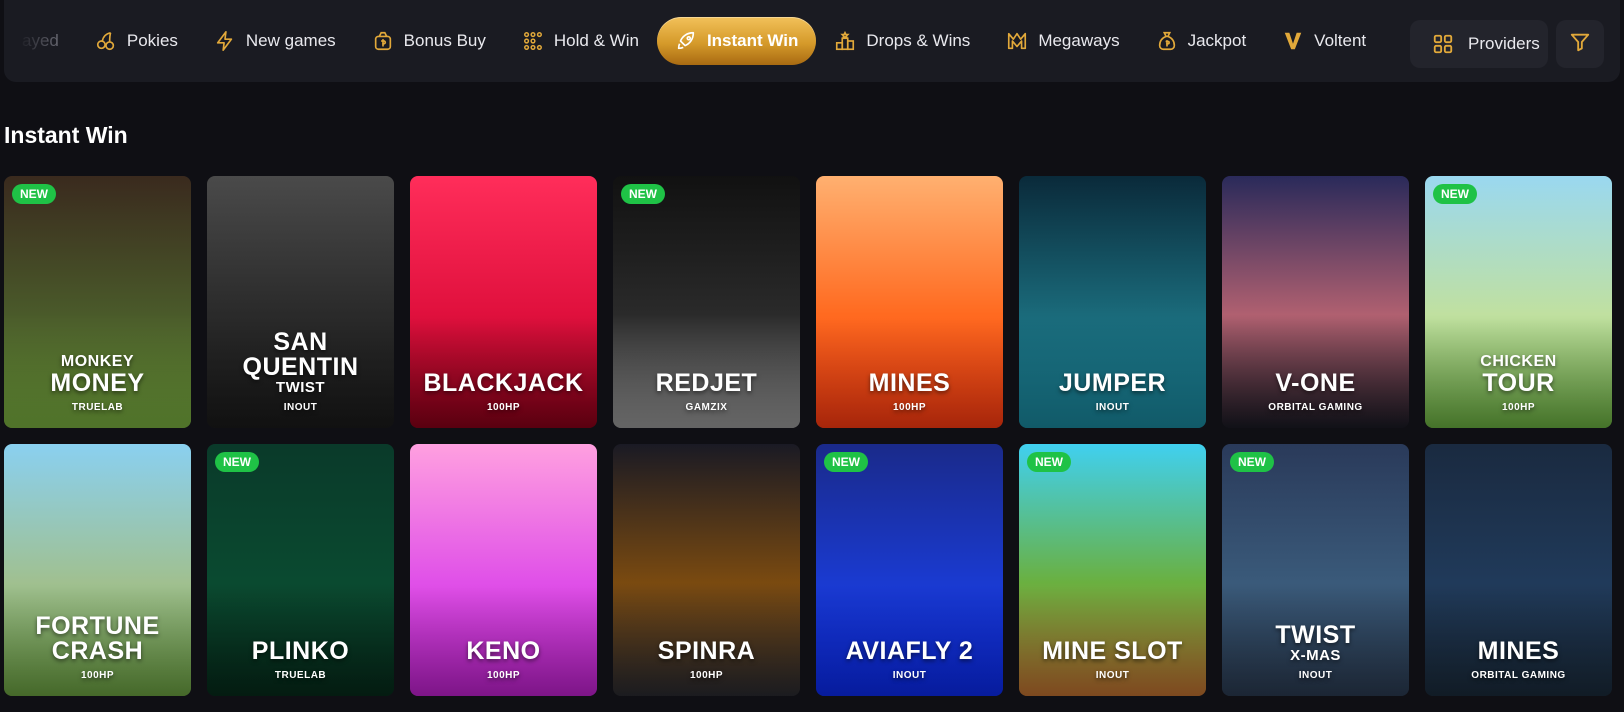  What do you see at coordinates (1112, 570) in the screenshot?
I see `game-card: NEW MINE SLOT INOUT` at bounding box center [1112, 570].